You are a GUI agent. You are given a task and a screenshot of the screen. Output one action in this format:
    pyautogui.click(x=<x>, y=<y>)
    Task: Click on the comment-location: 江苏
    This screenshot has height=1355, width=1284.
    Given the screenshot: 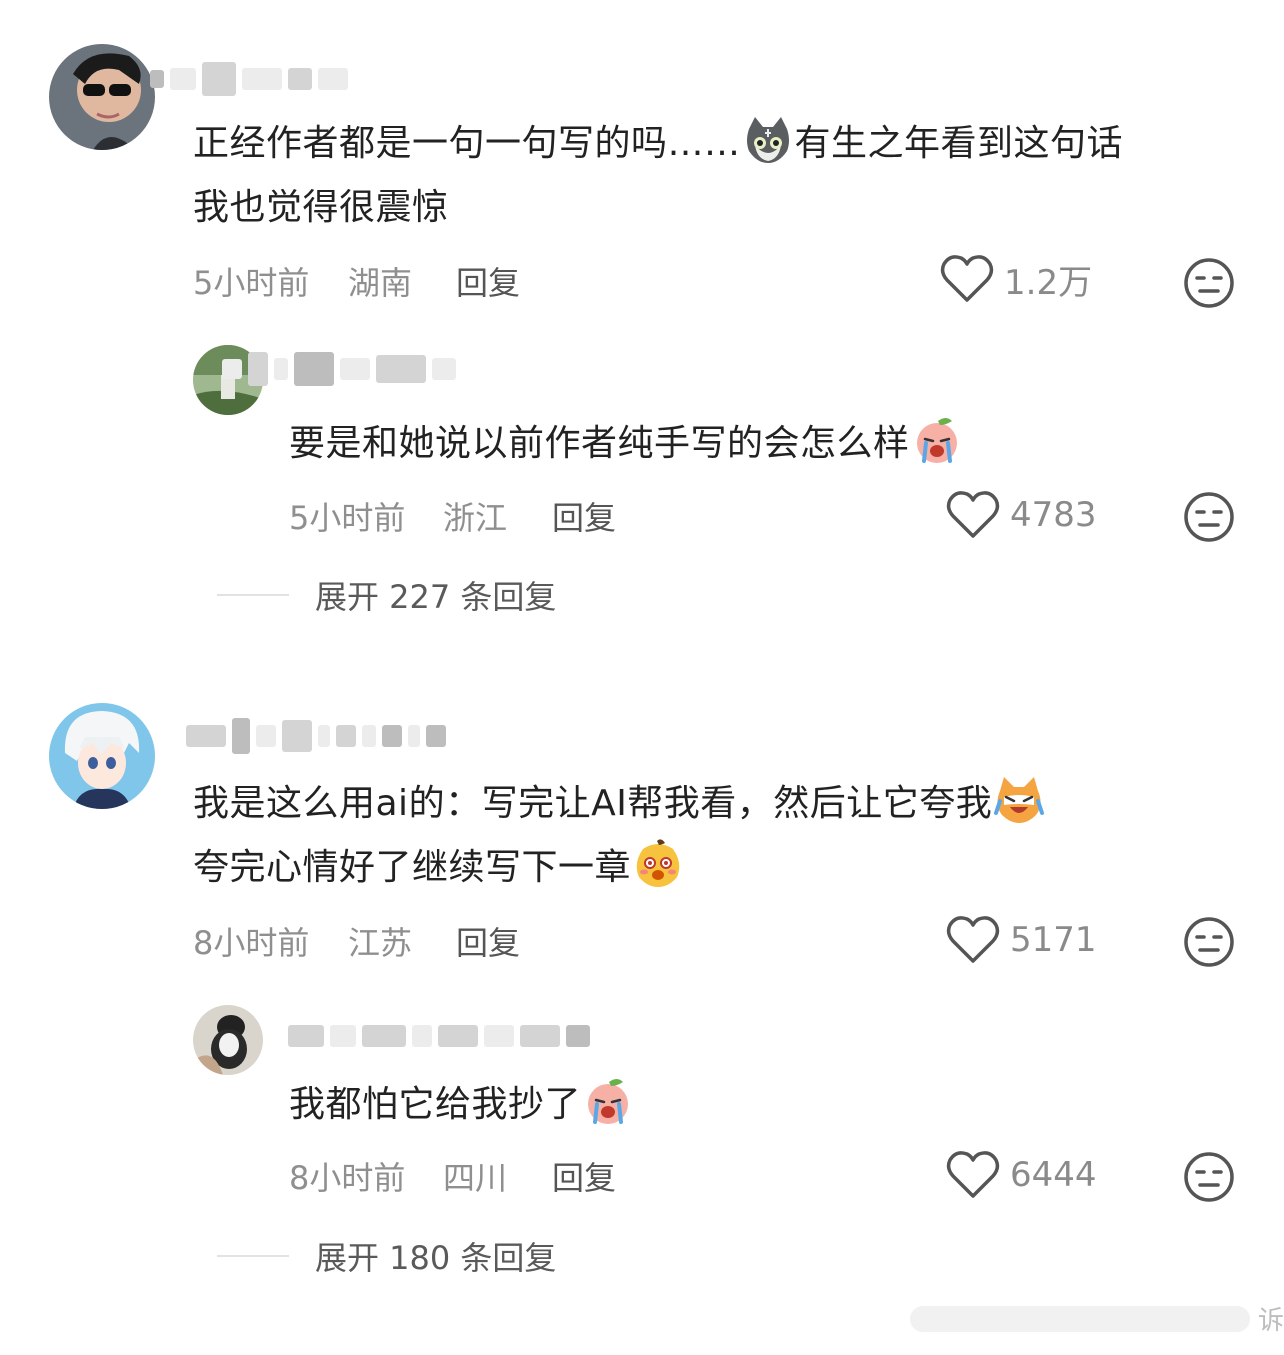 What is the action you would take?
    pyautogui.click(x=380, y=943)
    